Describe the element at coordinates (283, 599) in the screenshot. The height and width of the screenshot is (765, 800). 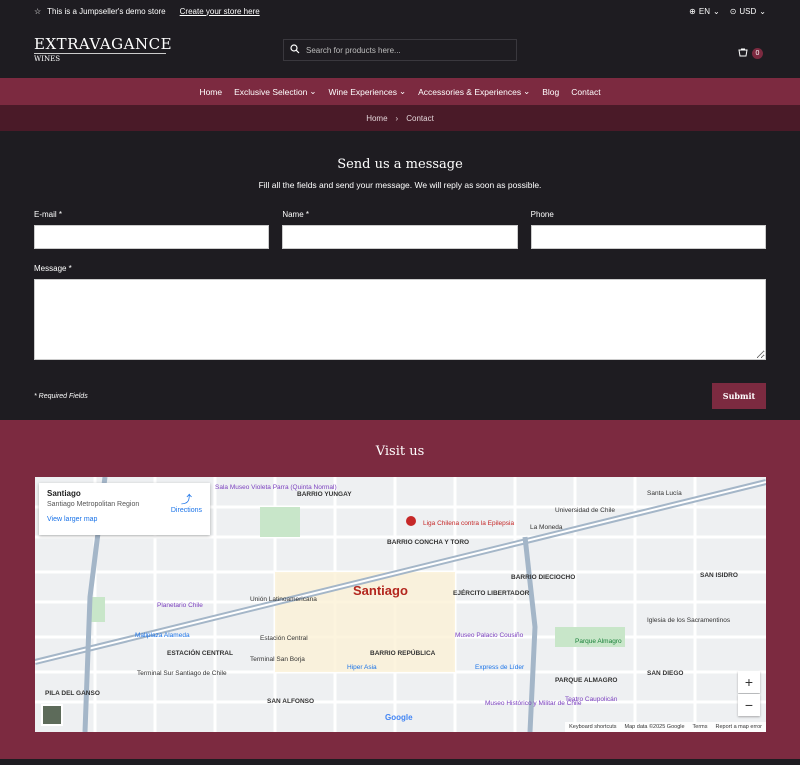
I see `map-label: Unión Latinoamericana` at that location.